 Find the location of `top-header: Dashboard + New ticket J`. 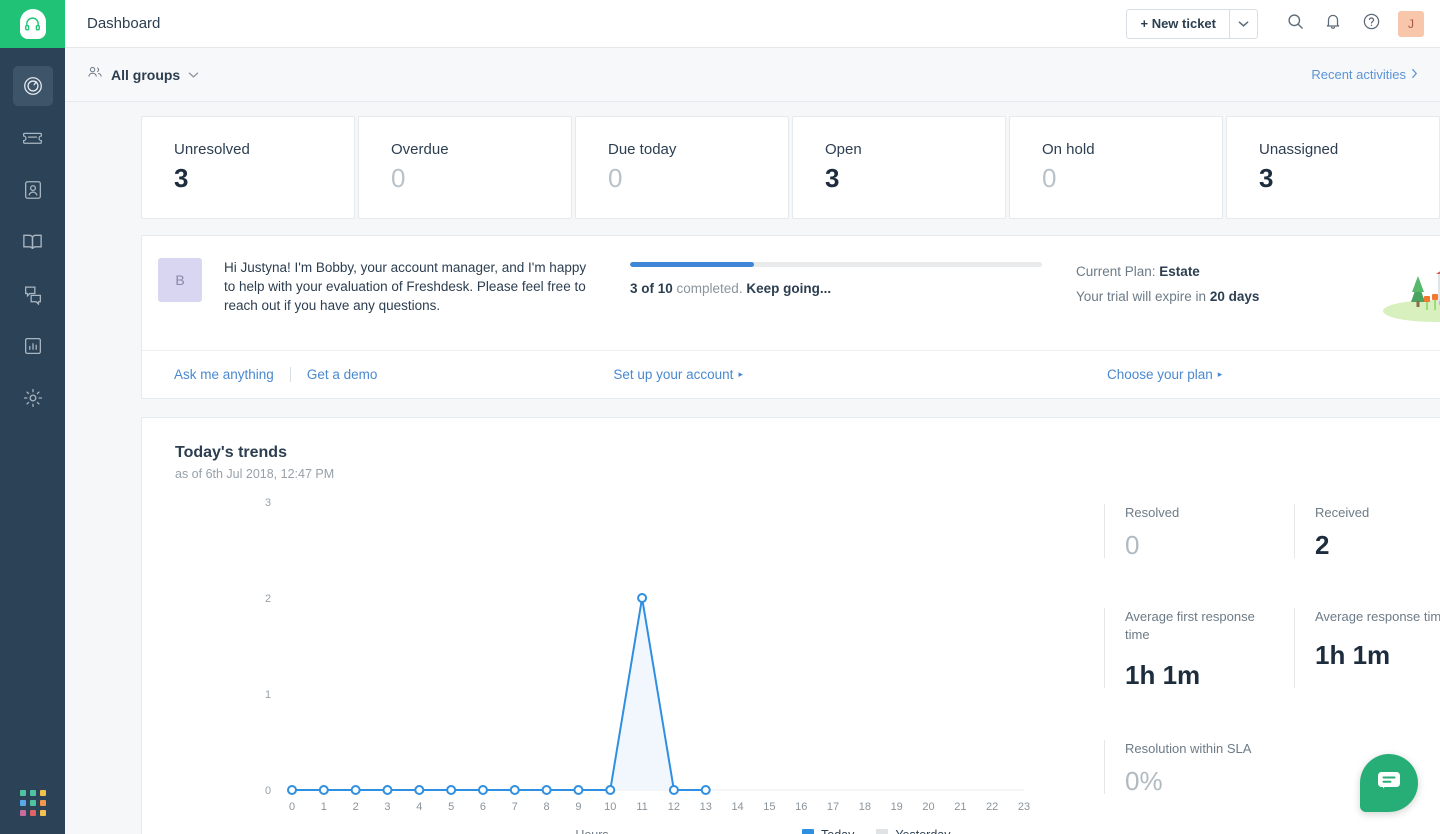

top-header: Dashboard + New ticket J is located at coordinates (752, 24).